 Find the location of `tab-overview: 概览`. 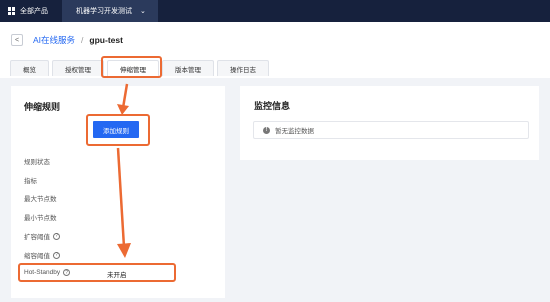

tab-overview: 概览 is located at coordinates (29, 68).